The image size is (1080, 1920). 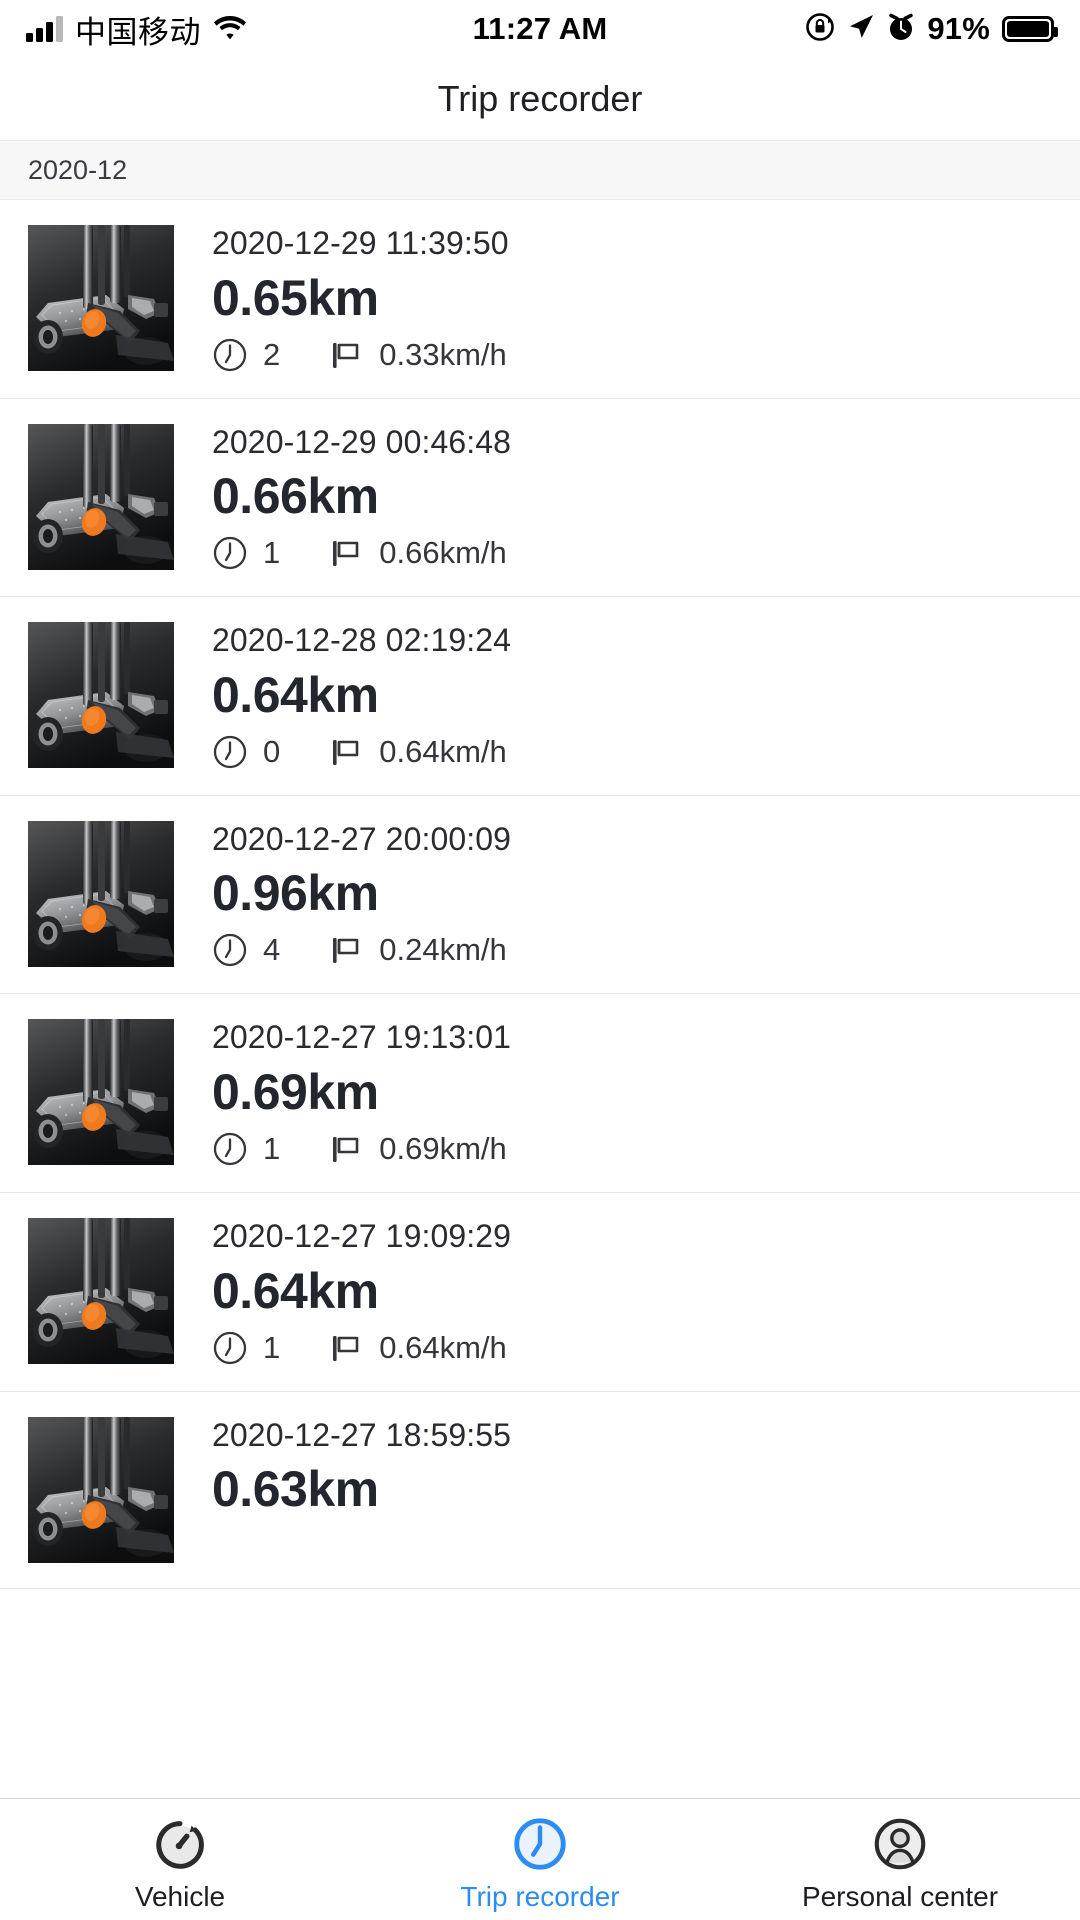 I want to click on wifi-icon, so click(x=230, y=29).